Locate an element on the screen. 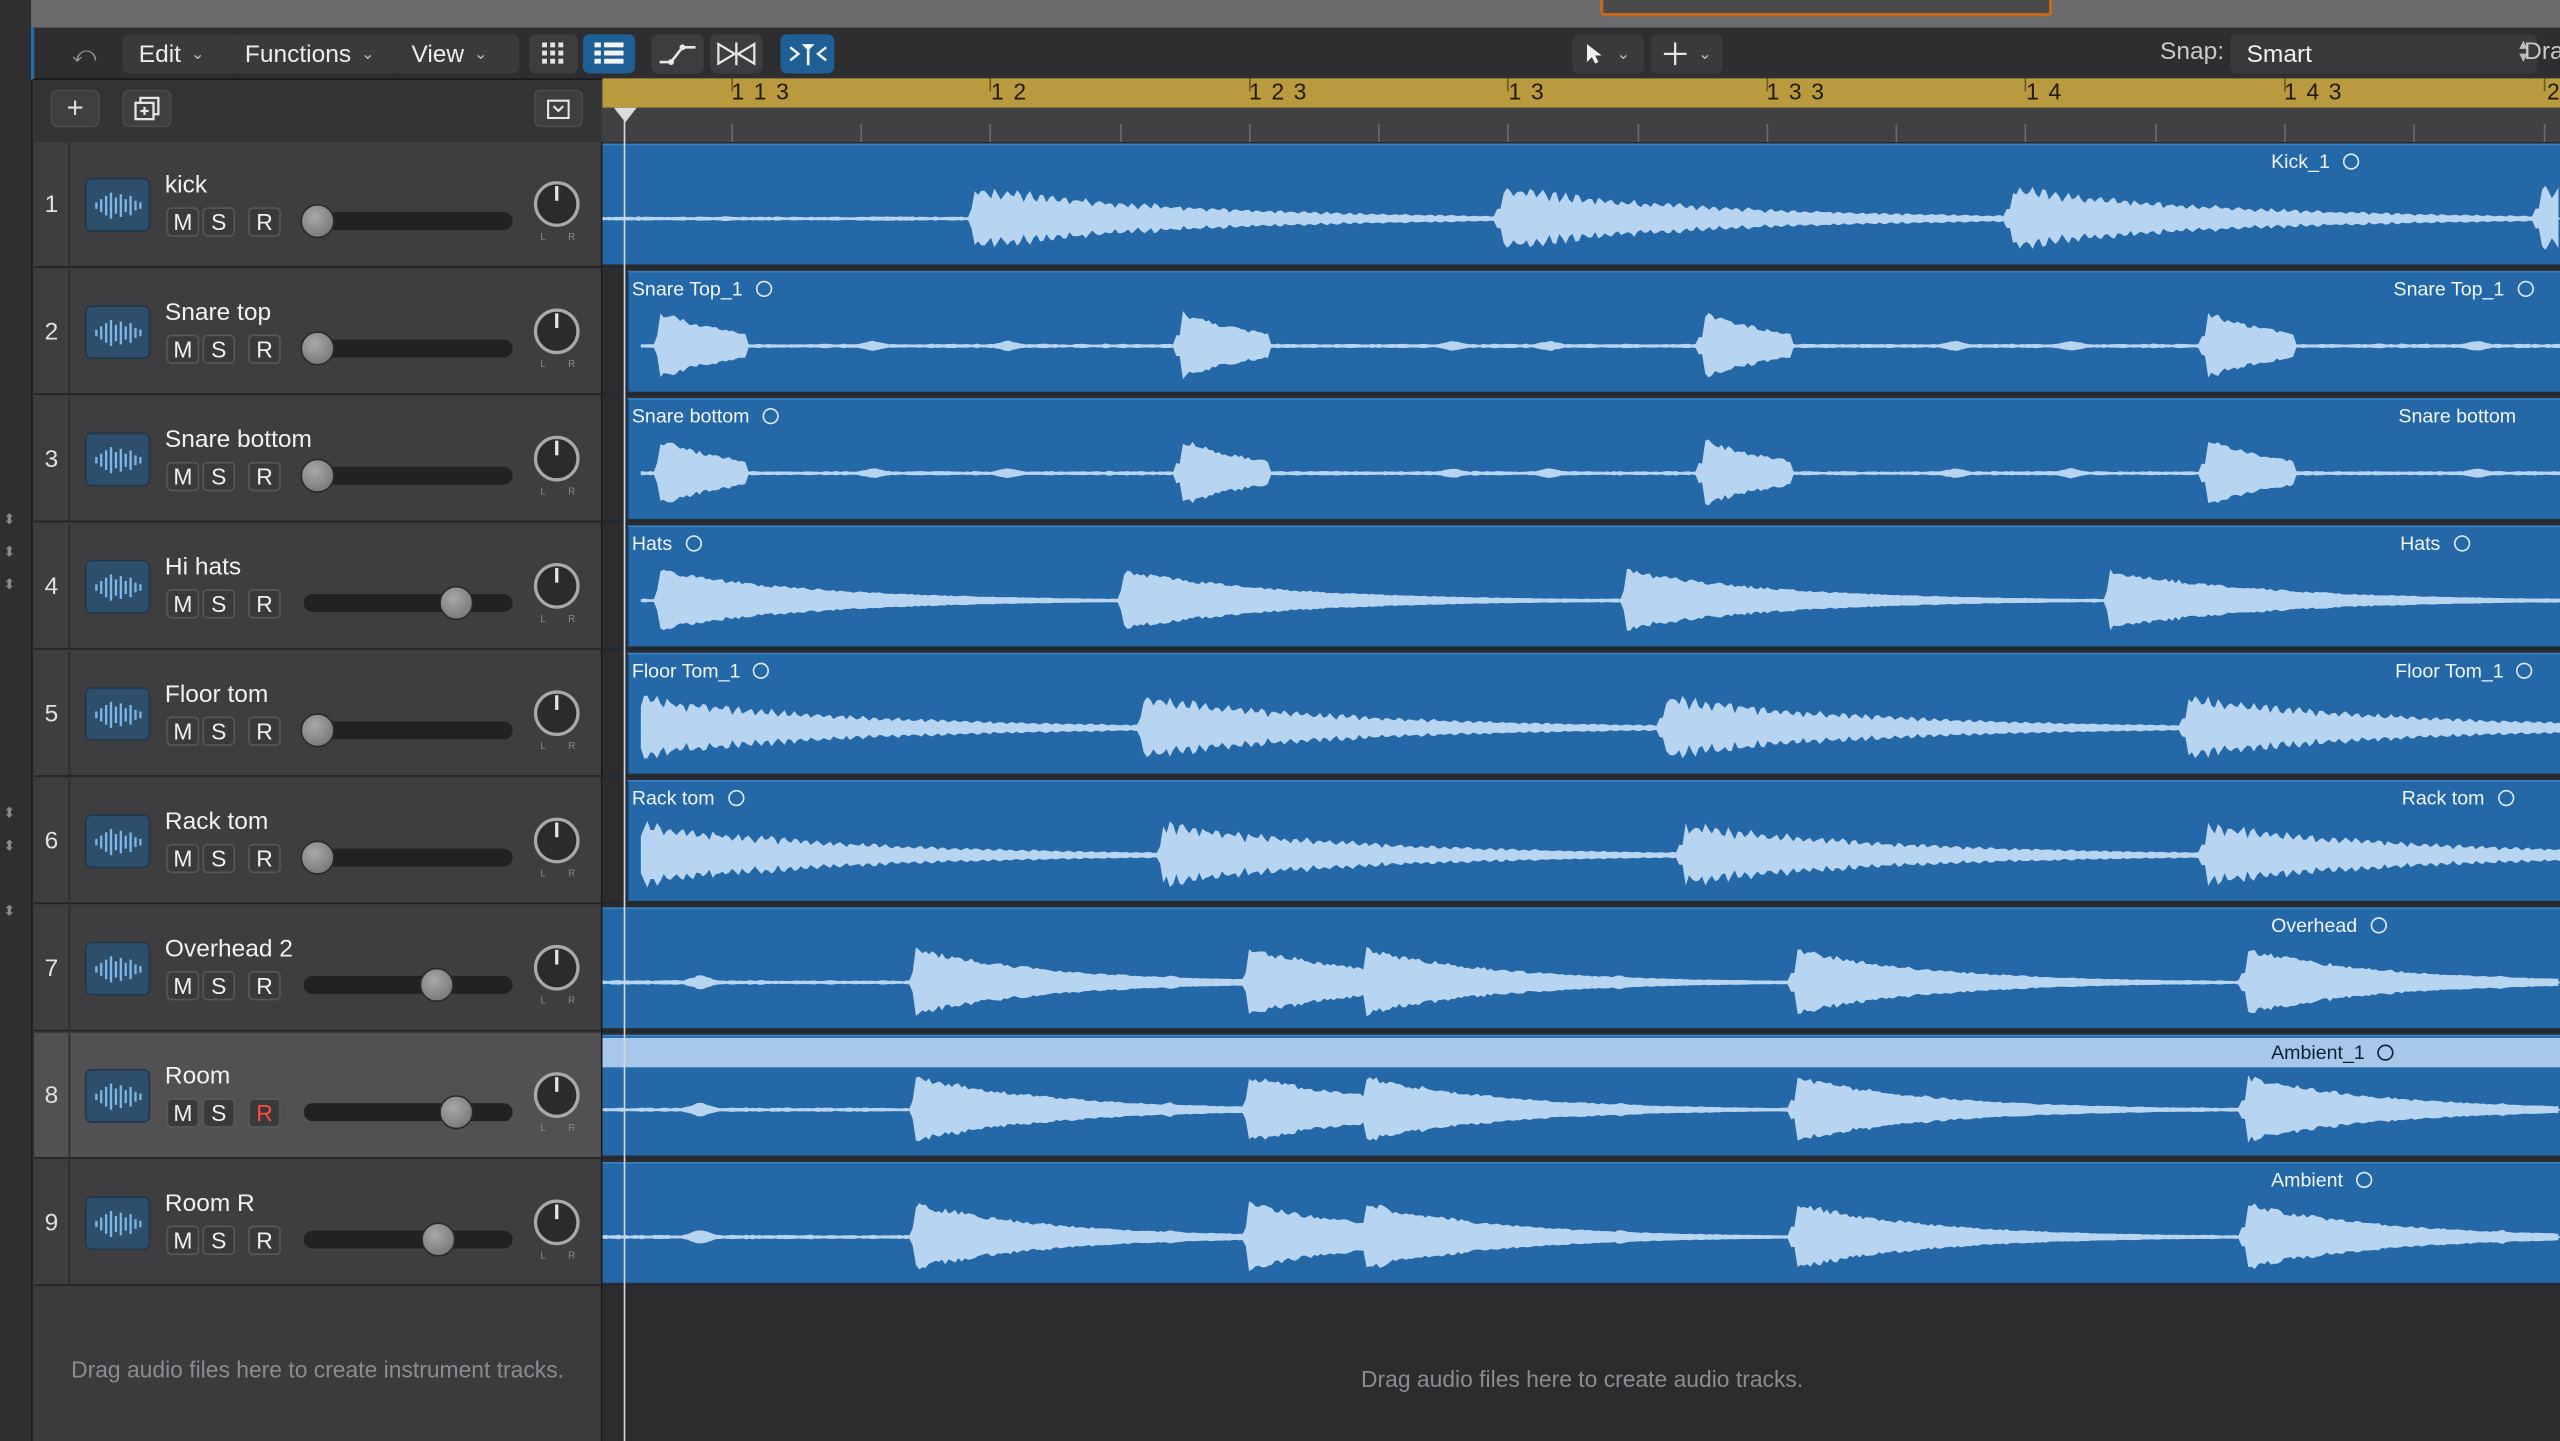  audio-region: Hats Hats is located at coordinates (1593, 586).